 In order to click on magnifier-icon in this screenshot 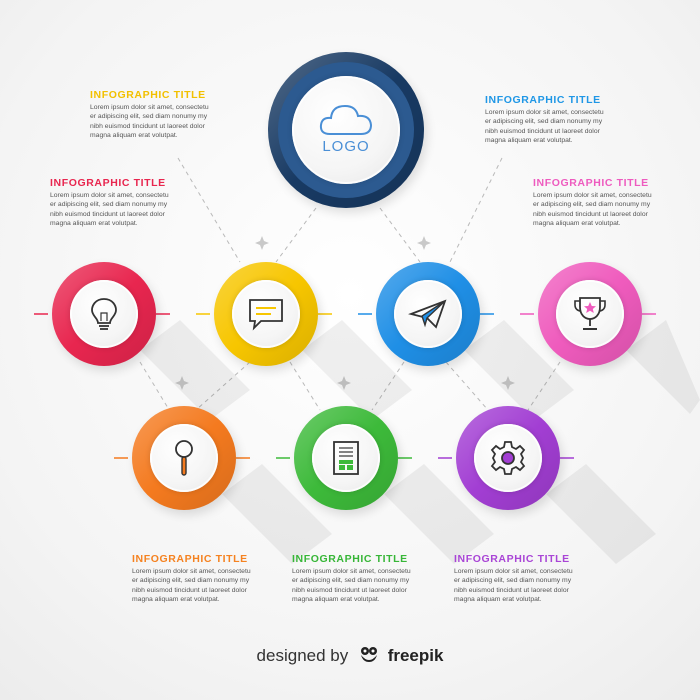, I will do `click(184, 458)`.